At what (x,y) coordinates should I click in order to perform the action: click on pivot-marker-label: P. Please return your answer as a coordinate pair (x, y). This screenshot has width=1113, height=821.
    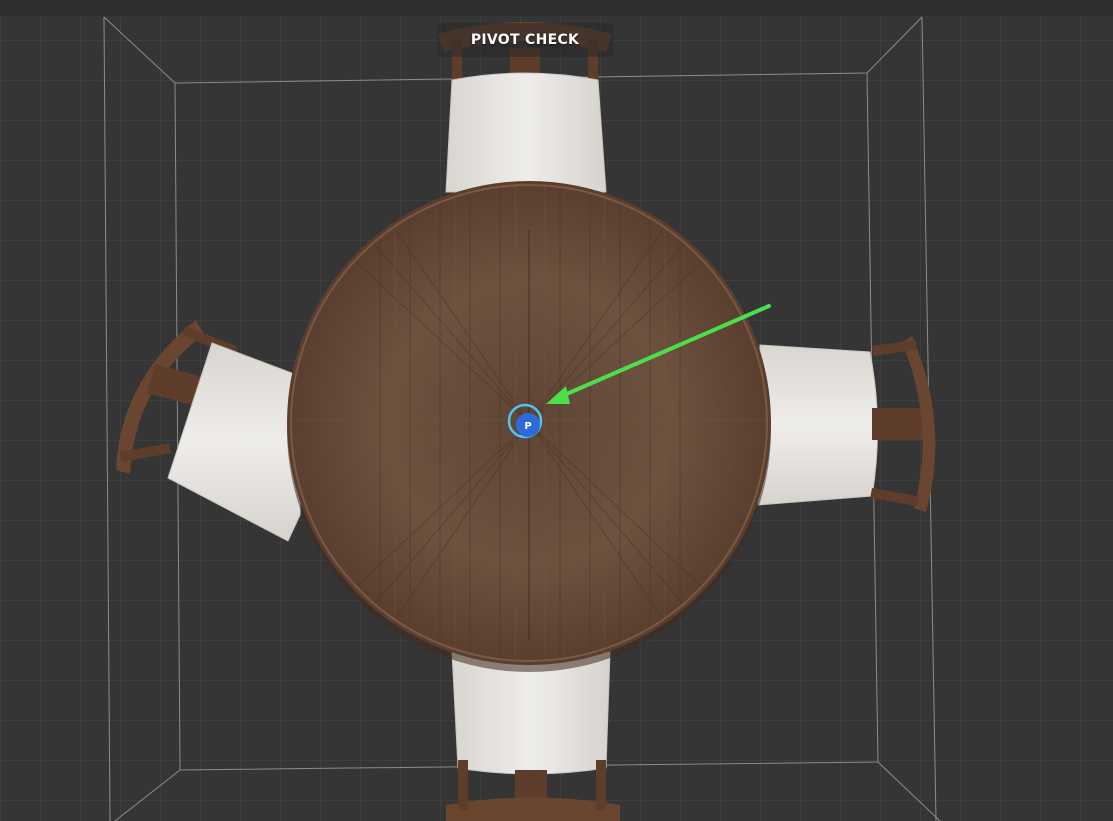
    Looking at the image, I should click on (527, 426).